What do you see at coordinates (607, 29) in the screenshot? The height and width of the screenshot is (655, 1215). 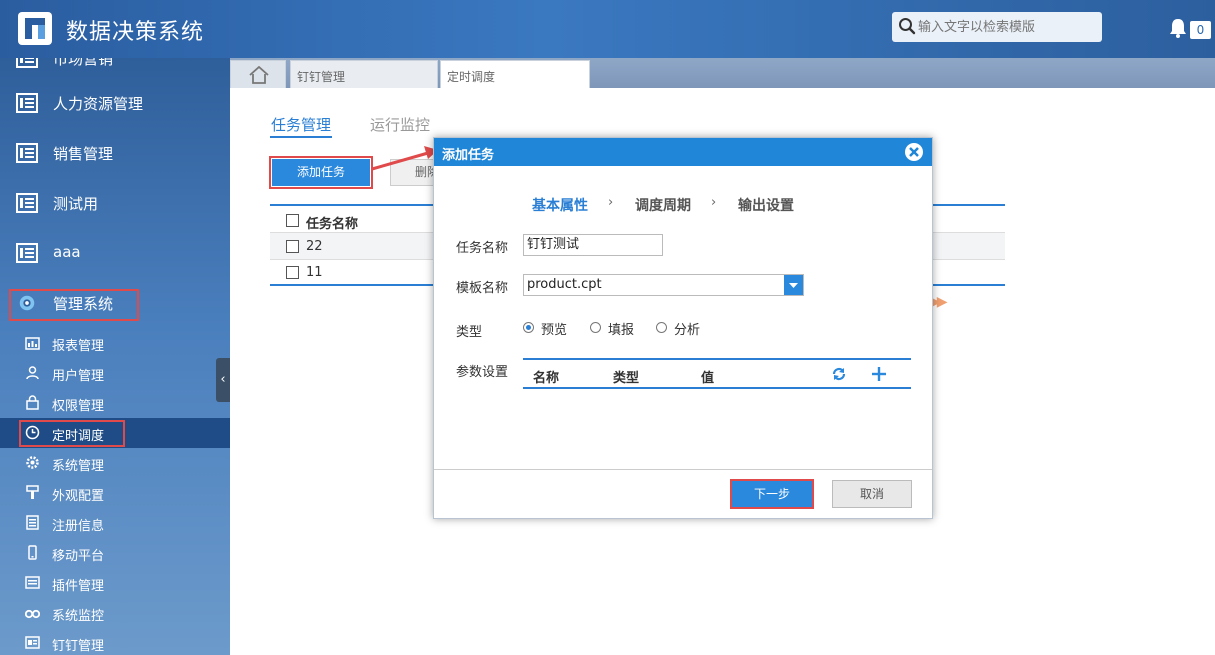 I see `top-header: 数据决策系统 0` at bounding box center [607, 29].